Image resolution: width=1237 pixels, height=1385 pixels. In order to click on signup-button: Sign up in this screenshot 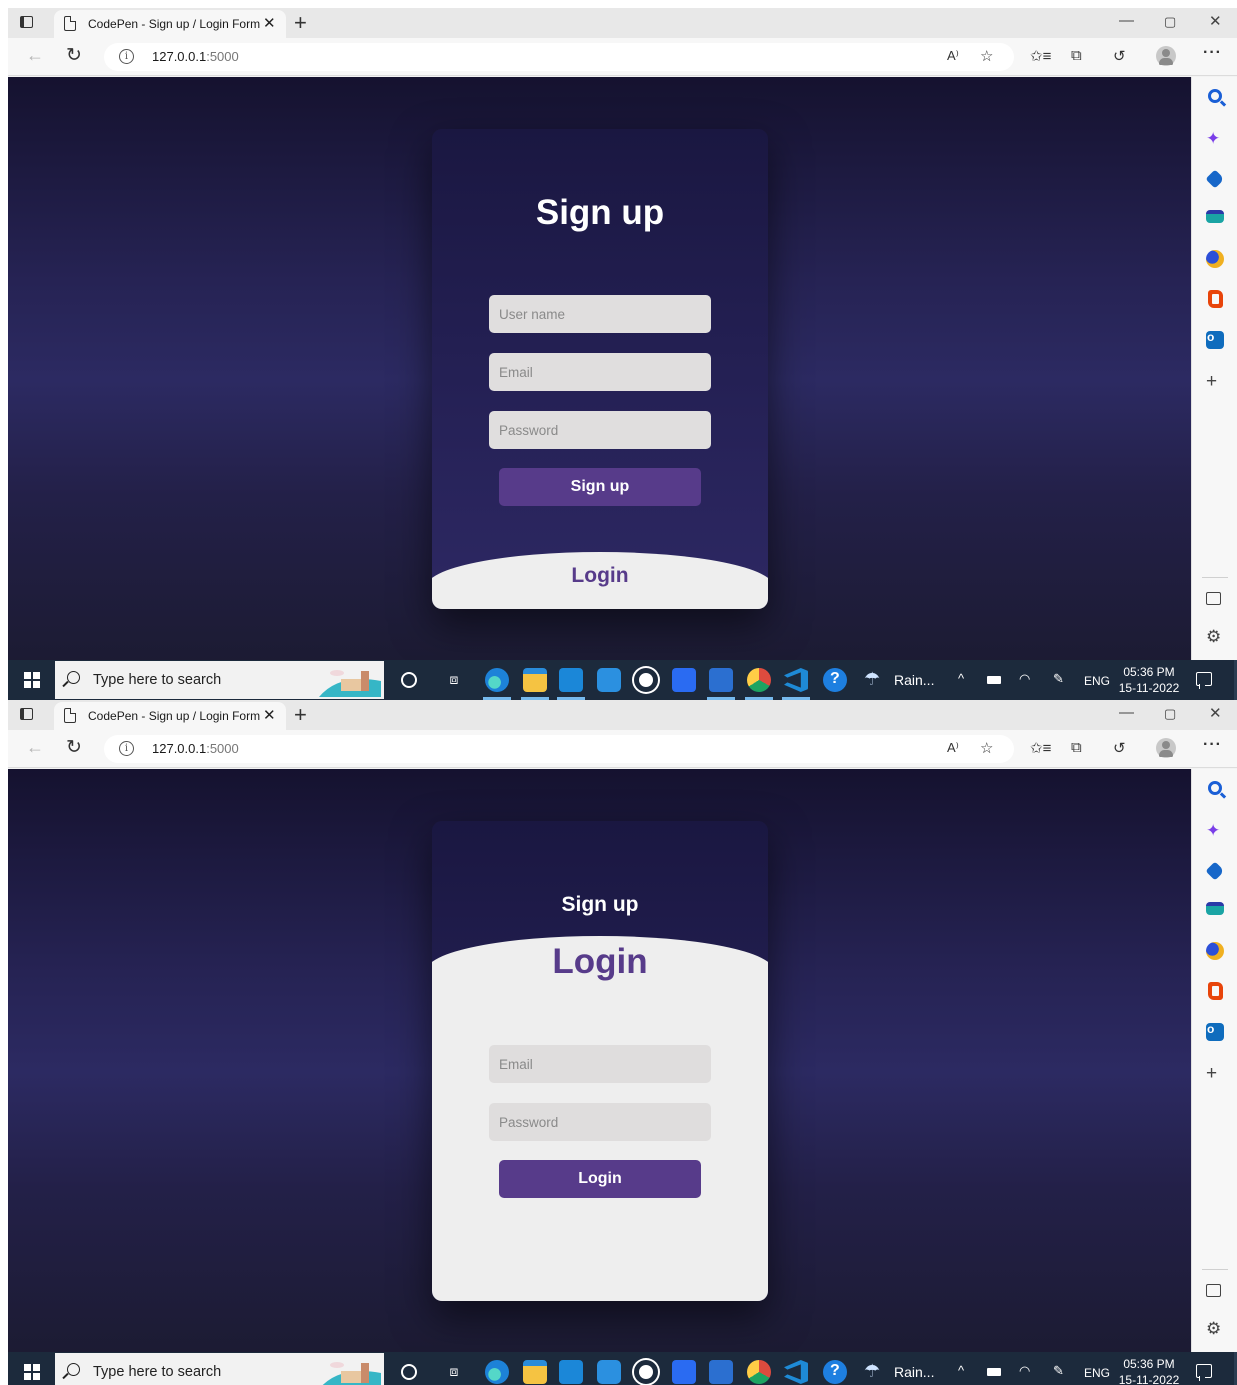, I will do `click(600, 487)`.